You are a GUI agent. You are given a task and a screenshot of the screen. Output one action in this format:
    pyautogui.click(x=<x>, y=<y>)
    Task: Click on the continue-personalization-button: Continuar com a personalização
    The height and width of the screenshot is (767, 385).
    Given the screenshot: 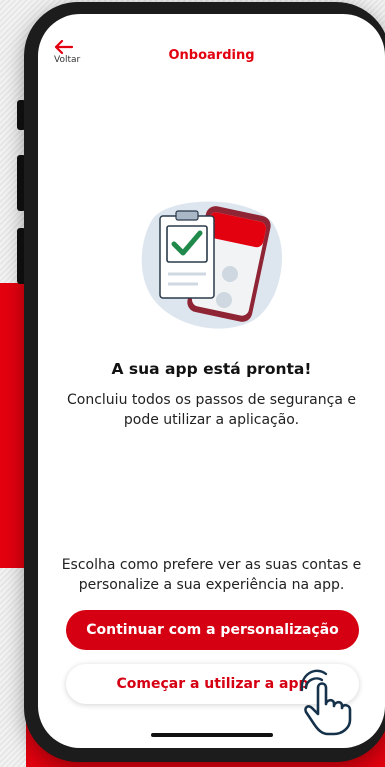 What is the action you would take?
    pyautogui.click(x=212, y=630)
    